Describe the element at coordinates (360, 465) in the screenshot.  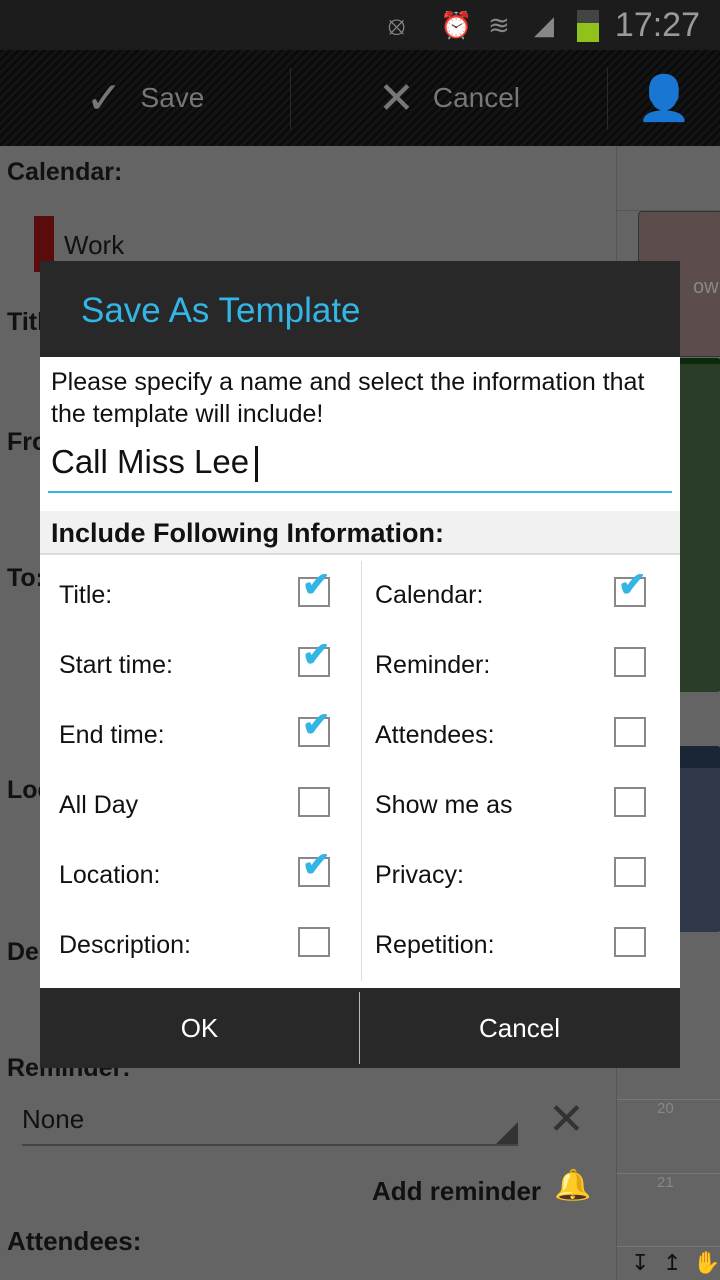
I see `template-name-input: Call Miss Lee` at that location.